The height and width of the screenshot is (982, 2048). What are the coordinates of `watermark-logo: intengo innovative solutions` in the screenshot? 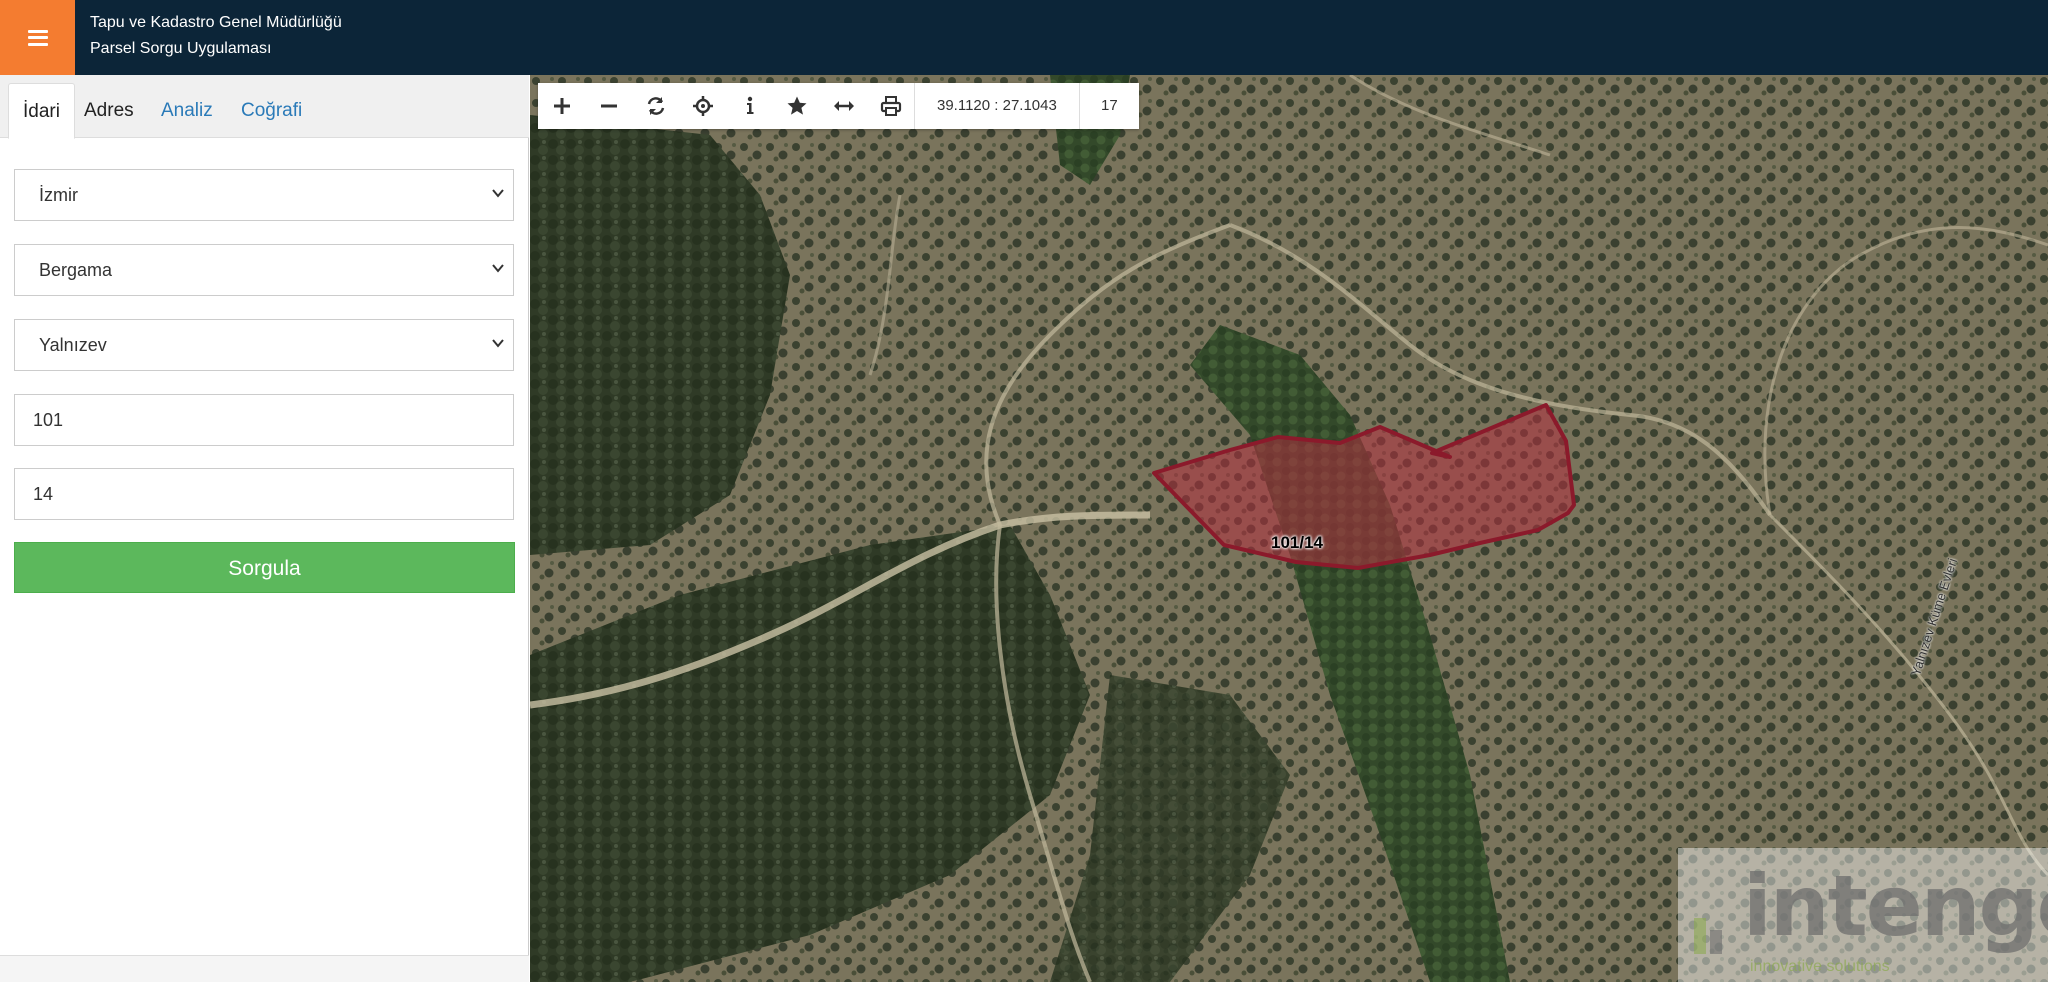 It's located at (1863, 915).